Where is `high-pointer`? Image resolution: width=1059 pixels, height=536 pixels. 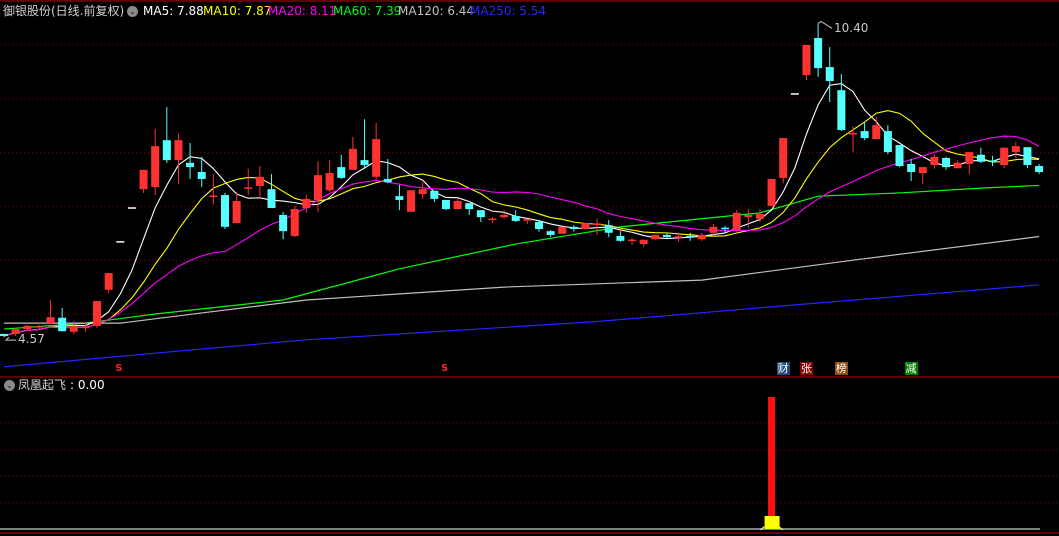 high-pointer is located at coordinates (825, 24).